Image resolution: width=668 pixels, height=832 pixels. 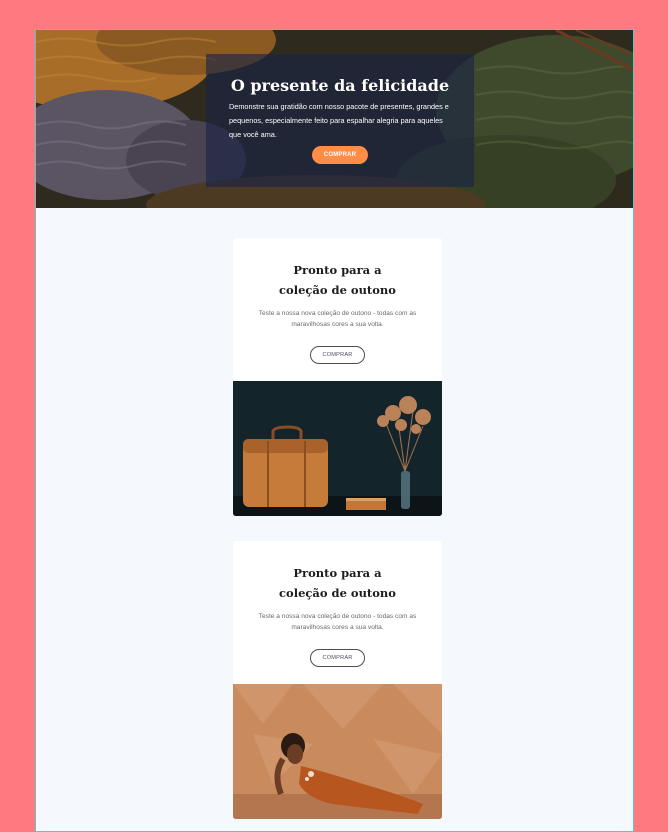 I want to click on hero-buy-button: COMPRAR, so click(x=340, y=155).